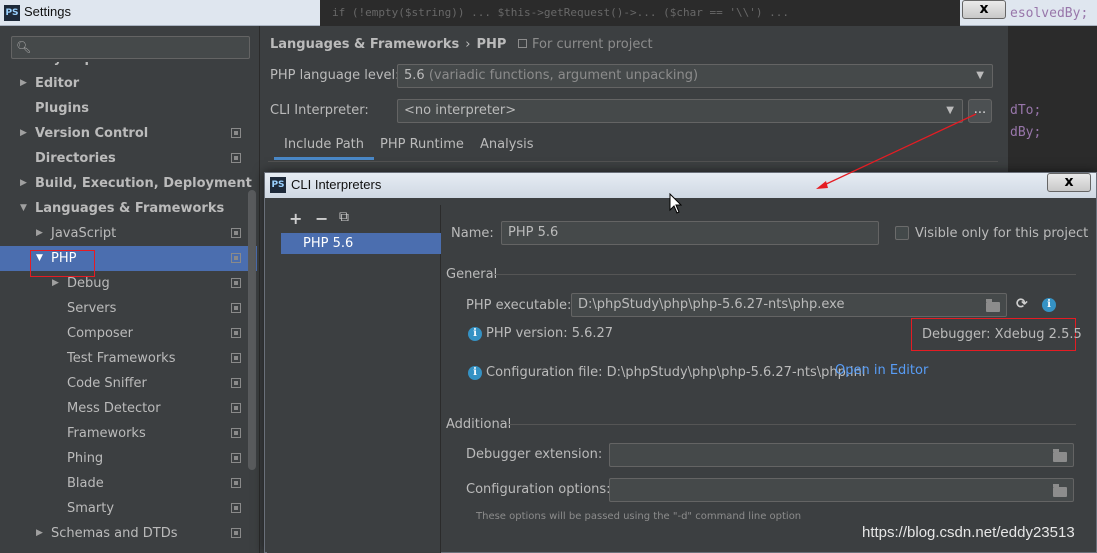 The height and width of the screenshot is (553, 1097). Describe the element at coordinates (902, 233) in the screenshot. I see `visible-only-checkbox` at that location.